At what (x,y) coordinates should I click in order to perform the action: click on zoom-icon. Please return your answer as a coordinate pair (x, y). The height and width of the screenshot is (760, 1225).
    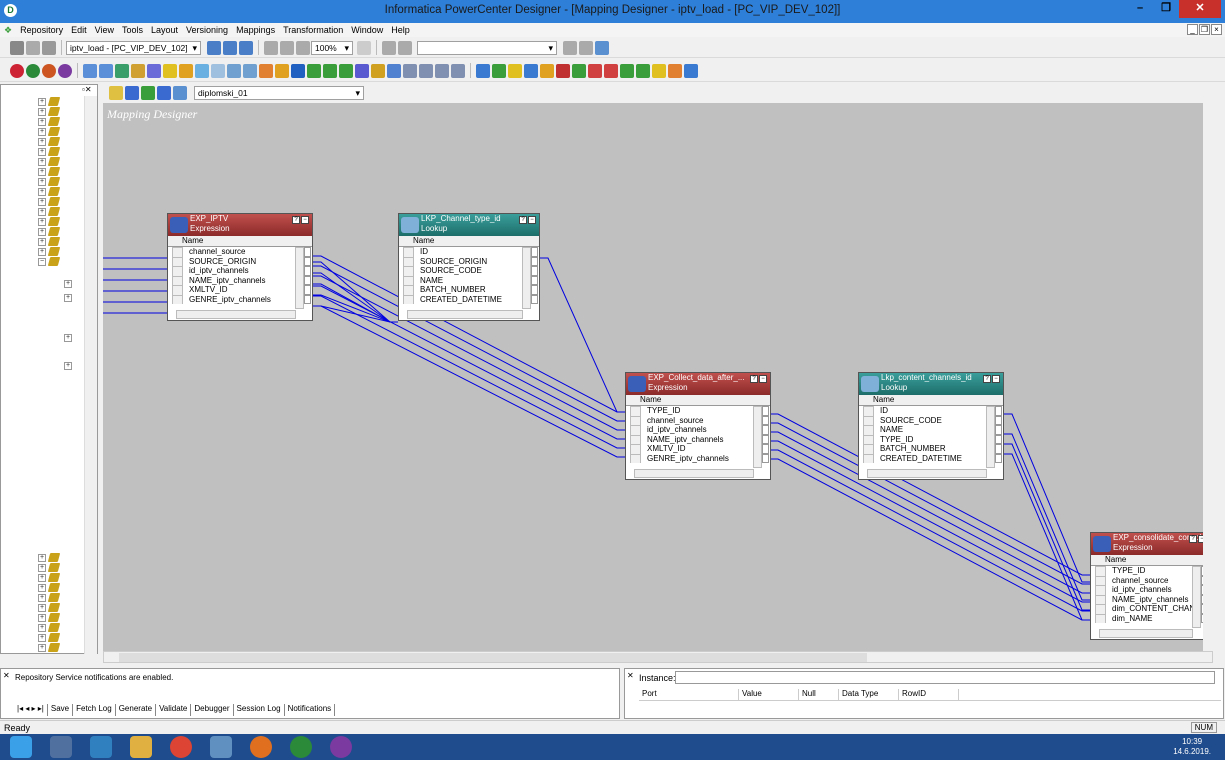
    Looking at the image, I should click on (303, 47).